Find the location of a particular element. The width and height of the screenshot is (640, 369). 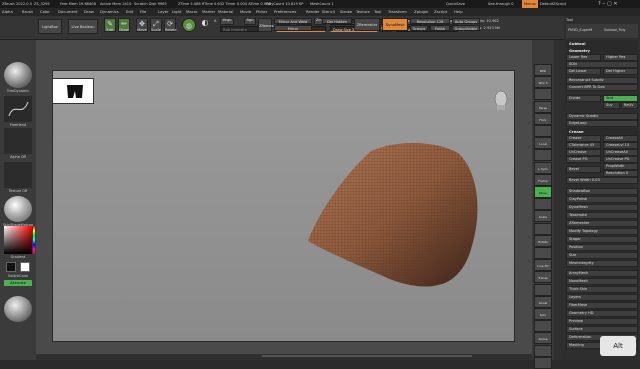

position-section: Position is located at coordinates (602, 247).